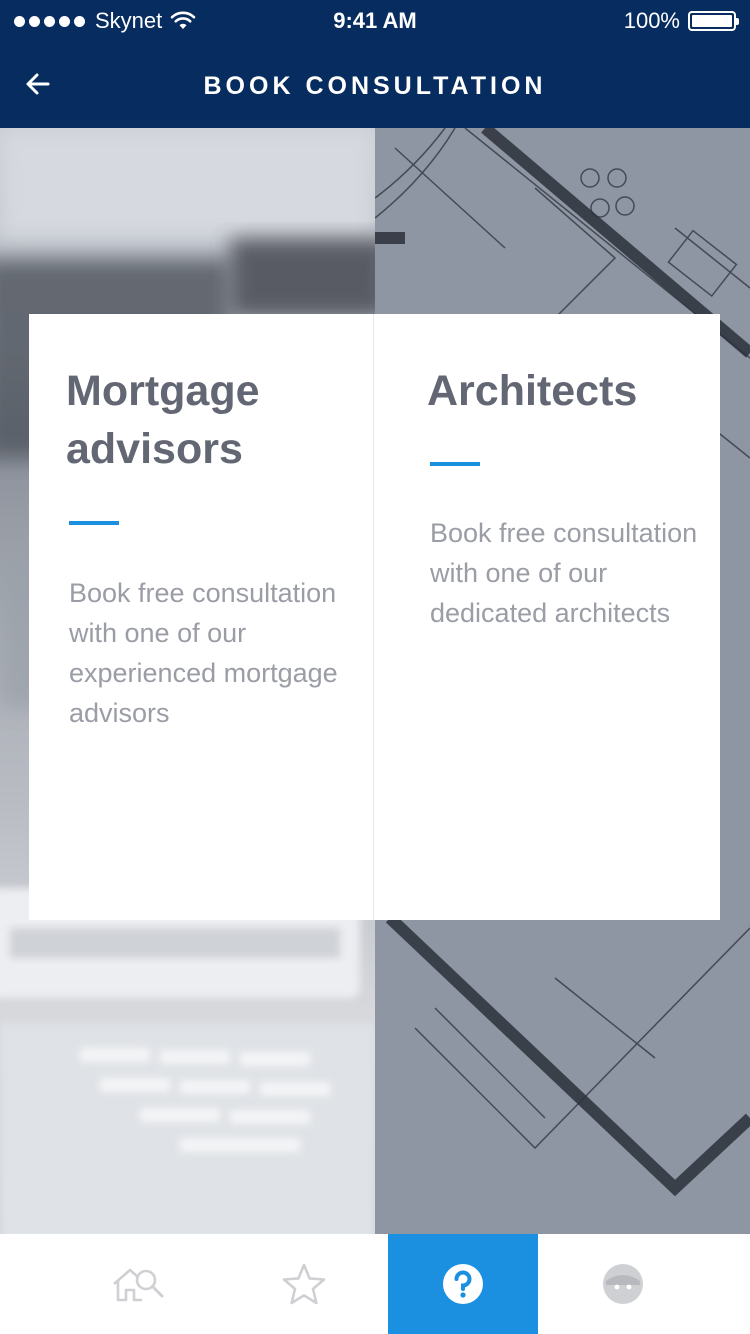 This screenshot has width=750, height=1334. What do you see at coordinates (163, 420) in the screenshot?
I see `card-title: Mortgage advisors` at bounding box center [163, 420].